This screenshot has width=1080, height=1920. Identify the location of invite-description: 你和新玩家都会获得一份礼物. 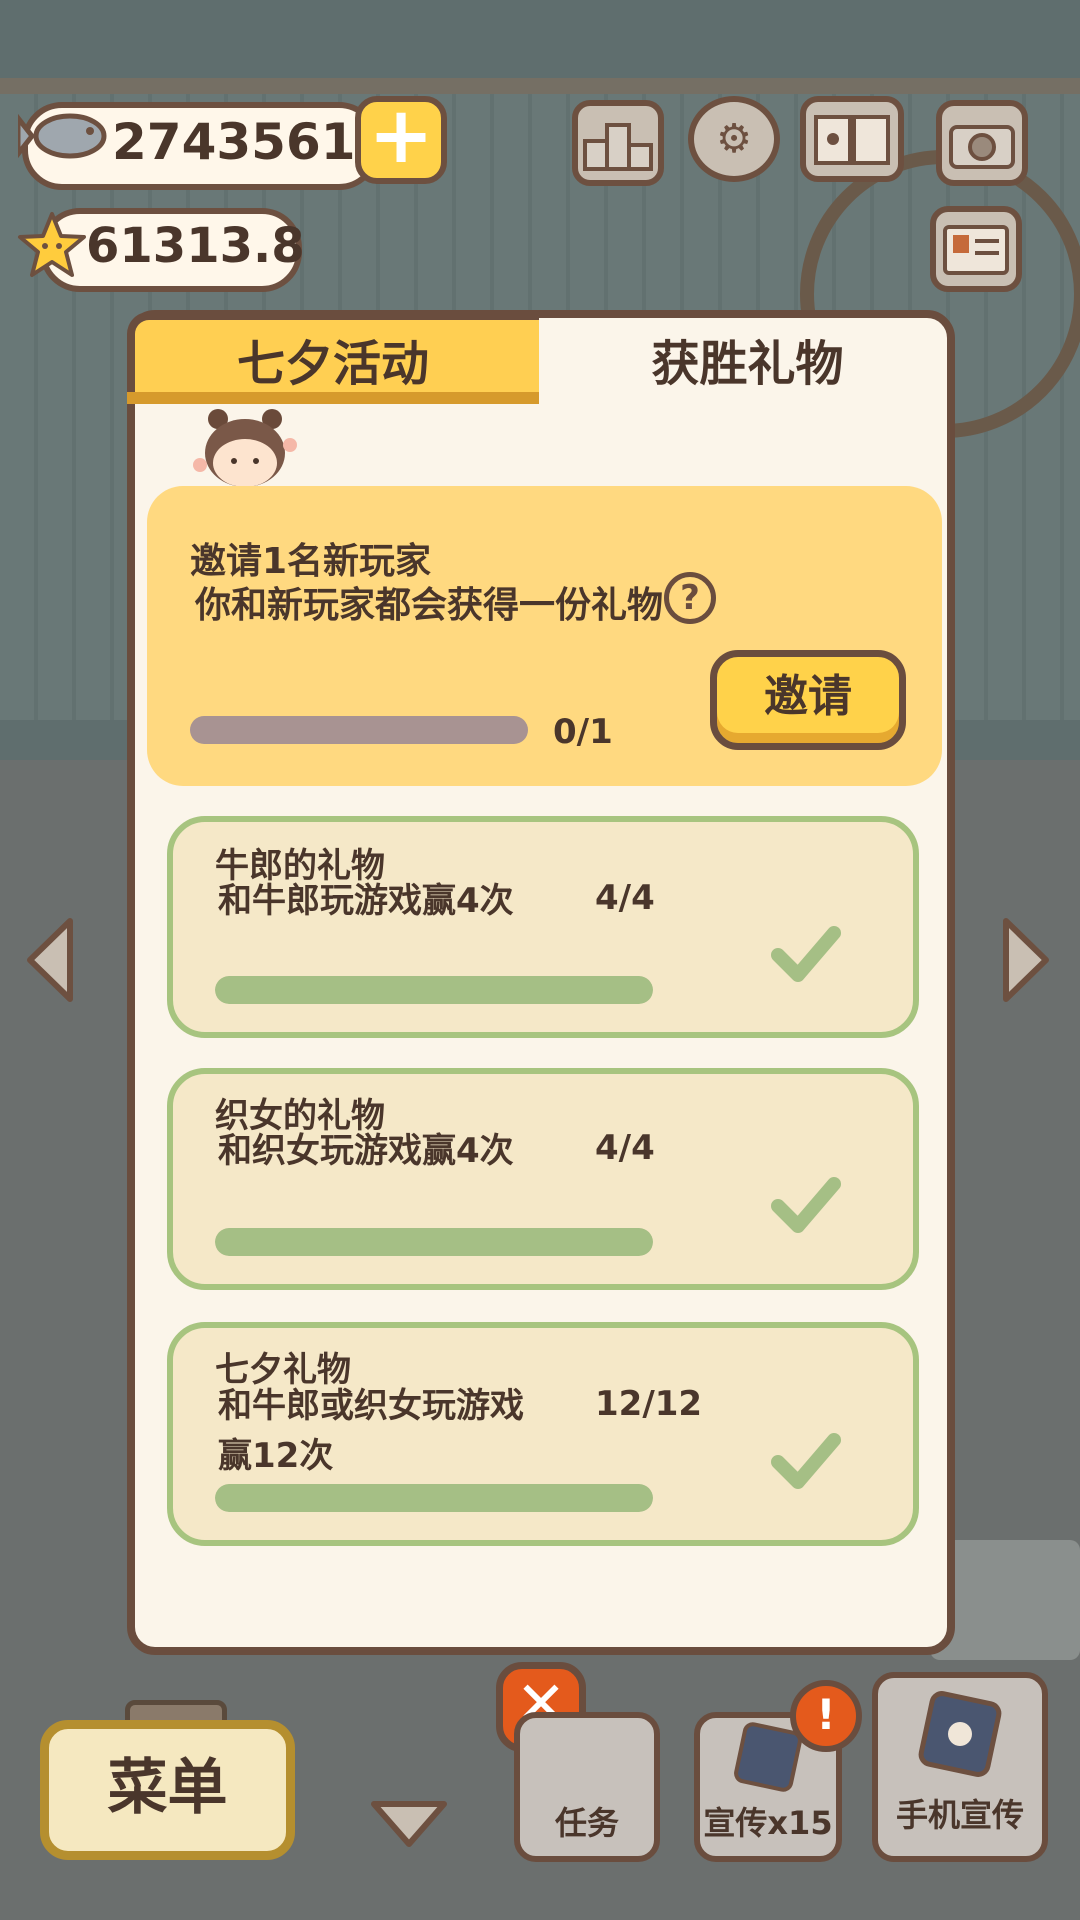
(429, 605).